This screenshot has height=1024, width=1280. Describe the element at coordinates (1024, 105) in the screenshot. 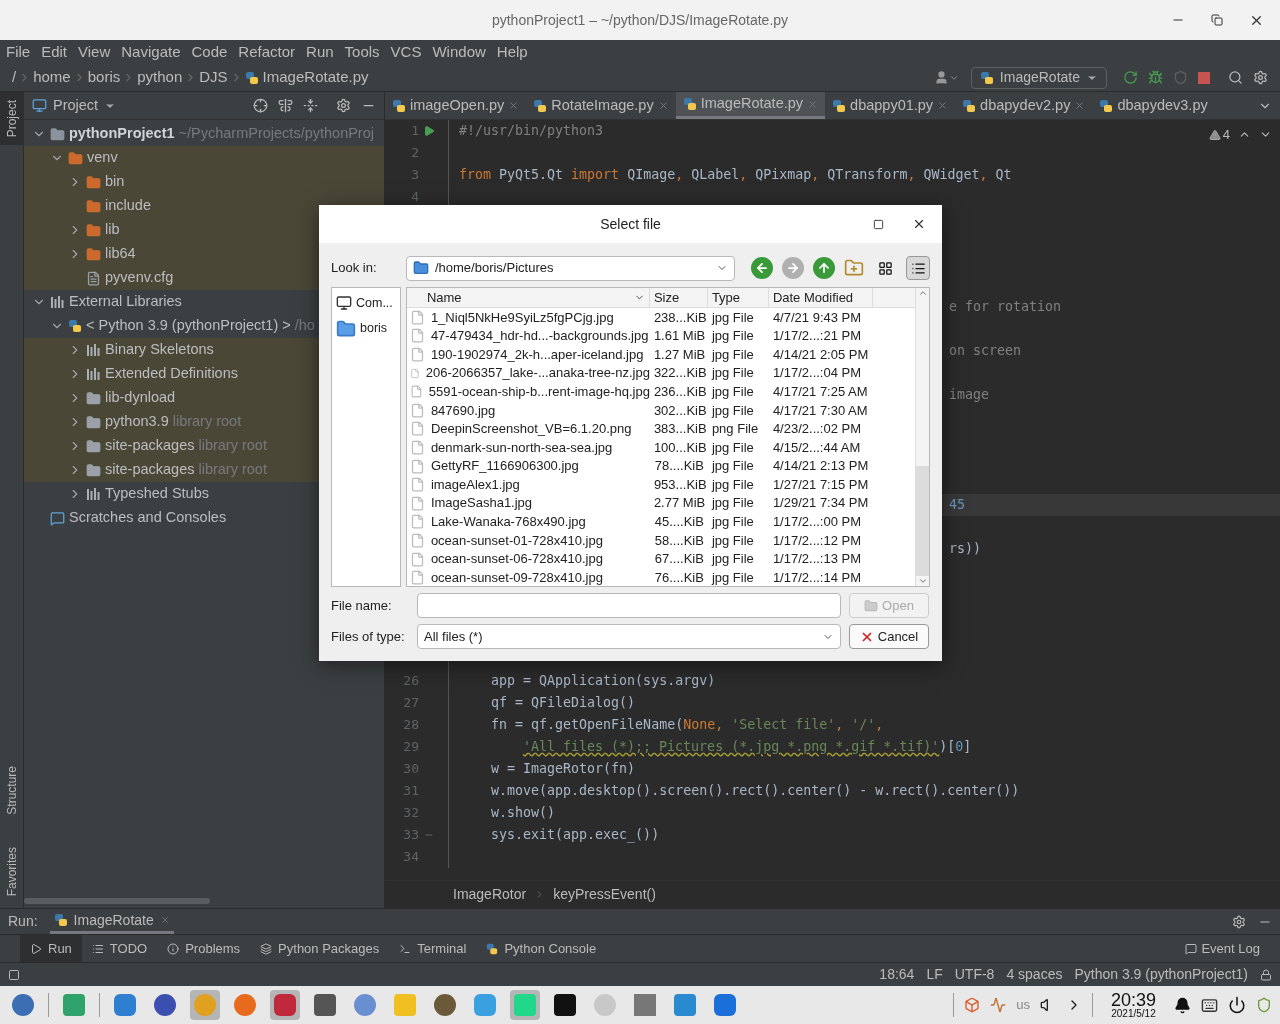

I see `editor-tab: dbapydev2.py` at that location.